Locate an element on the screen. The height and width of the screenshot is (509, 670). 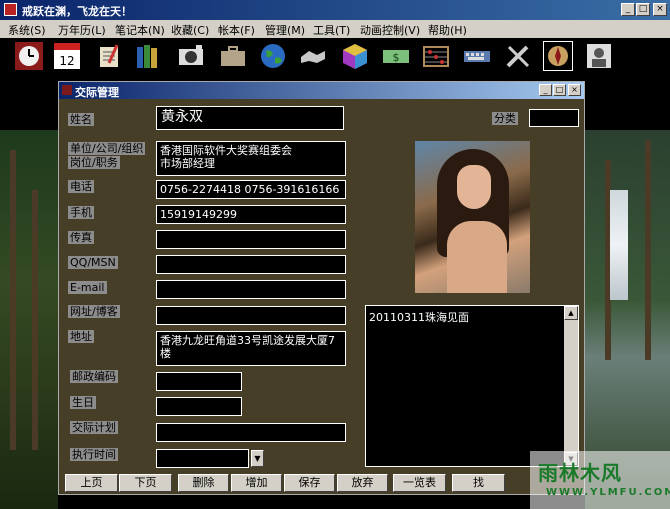
org-field: 香港国际软件大奖赛组委会 市场部经理 is located at coordinates (251, 158).